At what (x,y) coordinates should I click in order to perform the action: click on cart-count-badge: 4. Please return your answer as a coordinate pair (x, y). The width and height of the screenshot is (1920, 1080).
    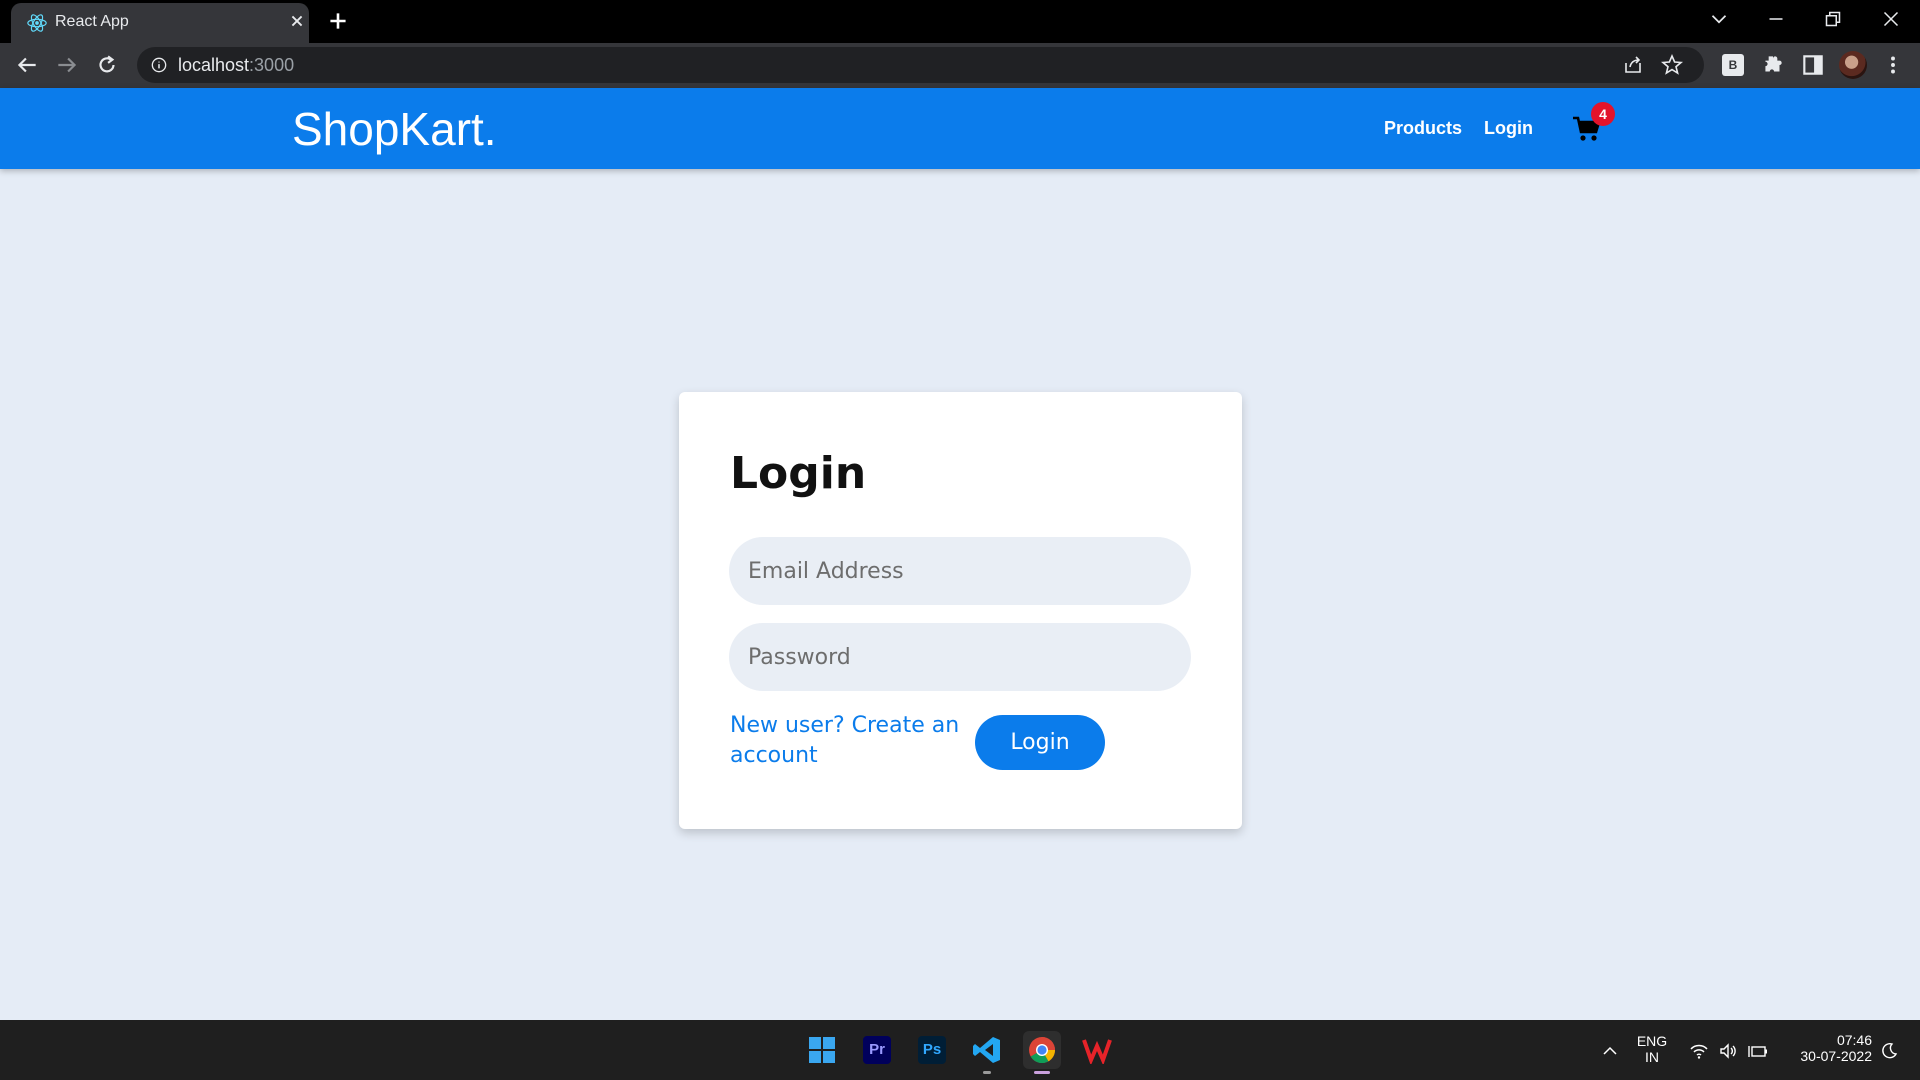
    Looking at the image, I should click on (1603, 114).